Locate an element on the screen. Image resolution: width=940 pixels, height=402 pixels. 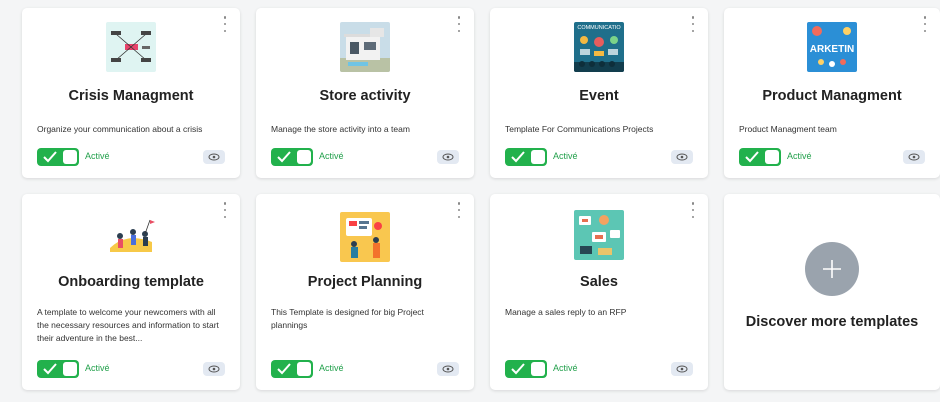
template-title: Sales is located at coordinates (599, 282).